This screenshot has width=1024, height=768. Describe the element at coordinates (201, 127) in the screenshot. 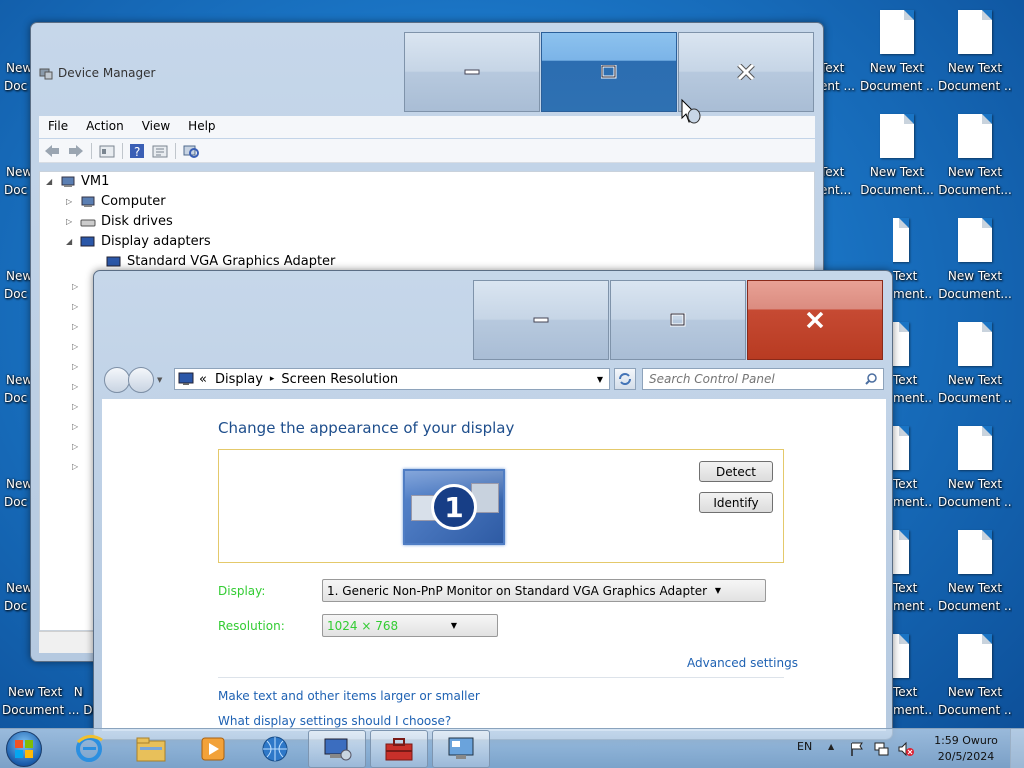

I see `menu-help: Help` at that location.